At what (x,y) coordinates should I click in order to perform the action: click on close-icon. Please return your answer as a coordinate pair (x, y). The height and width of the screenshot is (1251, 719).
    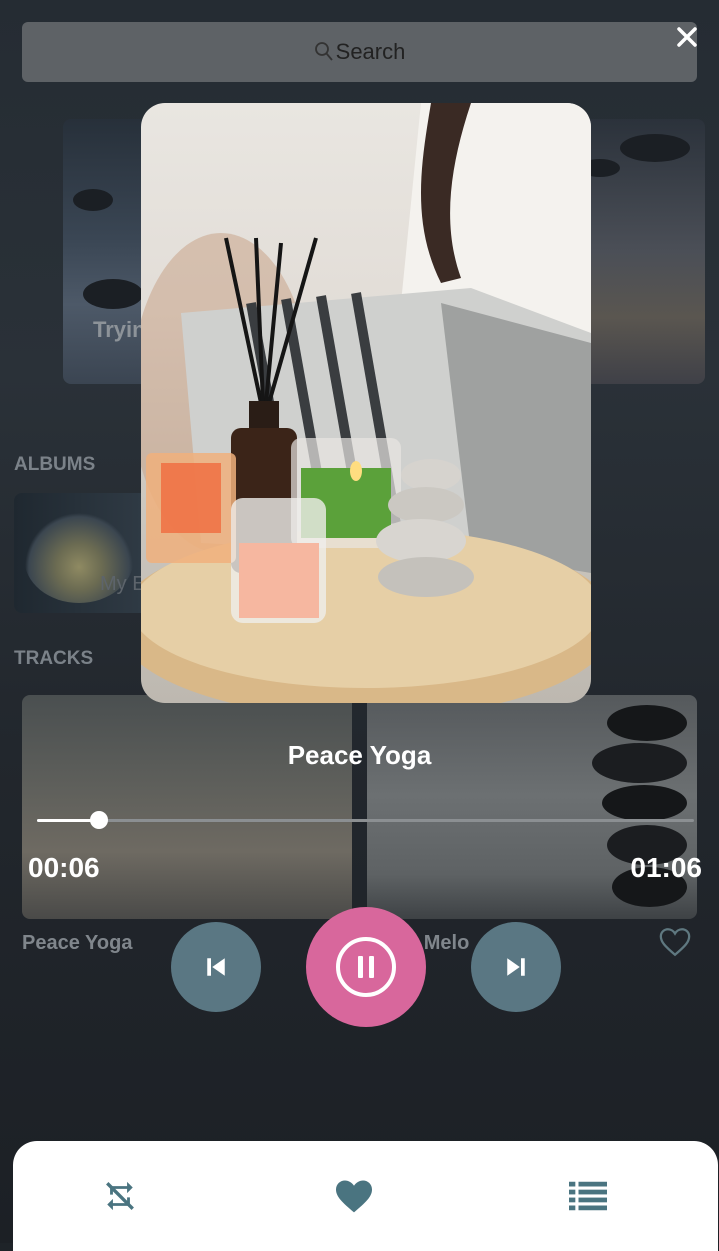
    Looking at the image, I should click on (687, 37).